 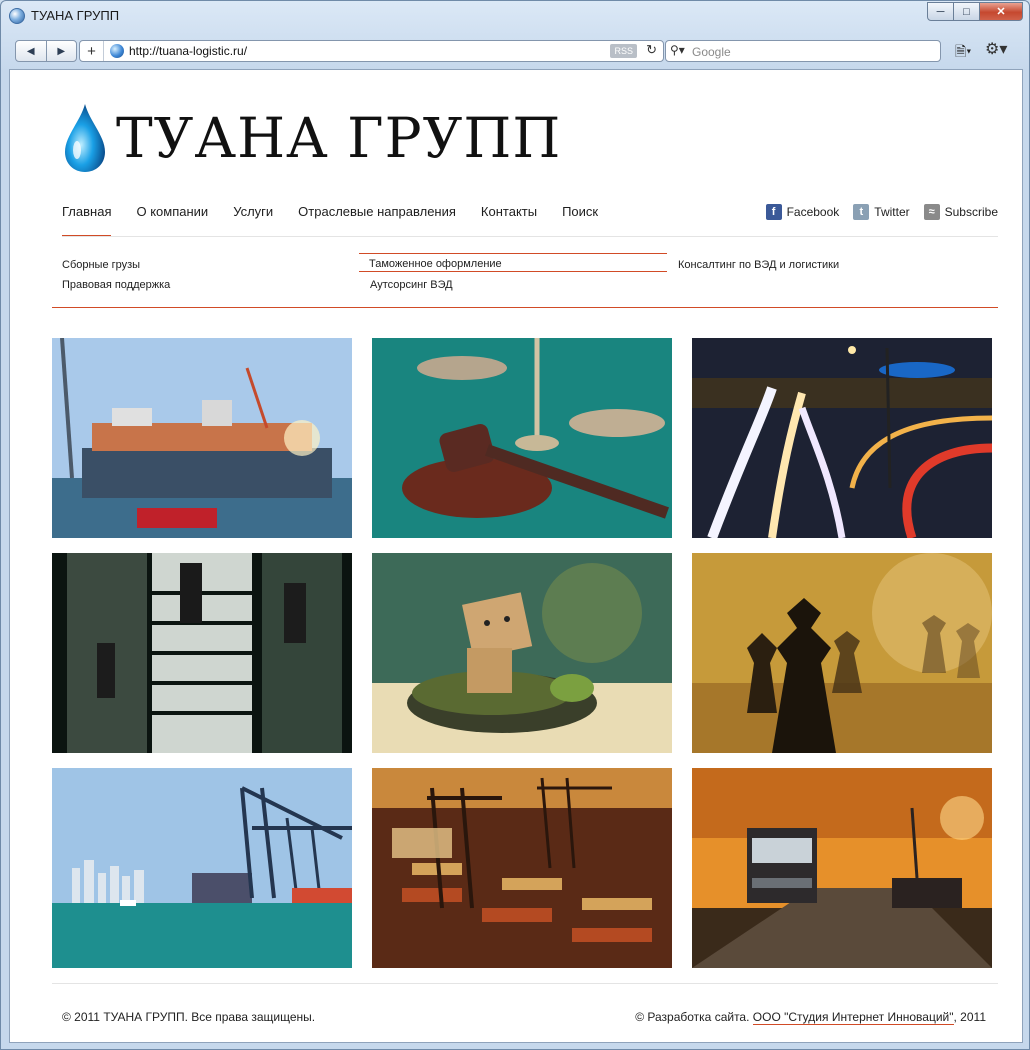 I want to click on developer-credit-prefix: © Разработка сайта., so click(x=694, y=1017).